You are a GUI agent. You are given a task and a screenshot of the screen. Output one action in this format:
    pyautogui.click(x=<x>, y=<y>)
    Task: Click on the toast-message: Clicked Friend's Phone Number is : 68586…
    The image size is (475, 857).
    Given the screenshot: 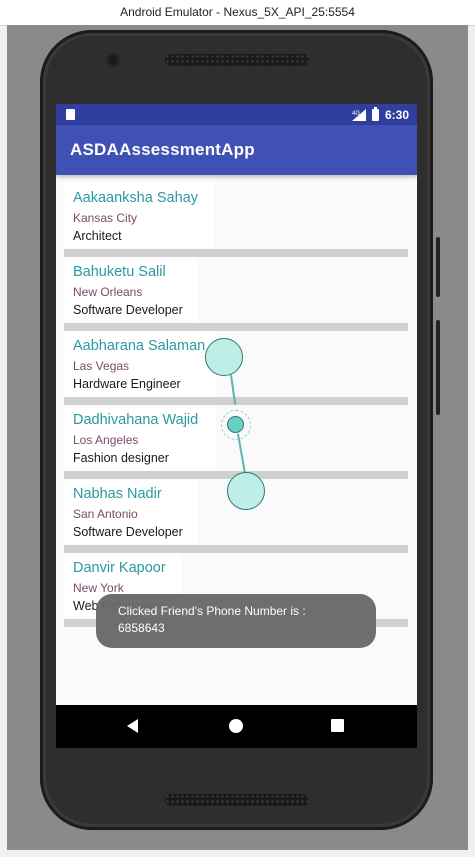 What is the action you would take?
    pyautogui.click(x=236, y=621)
    